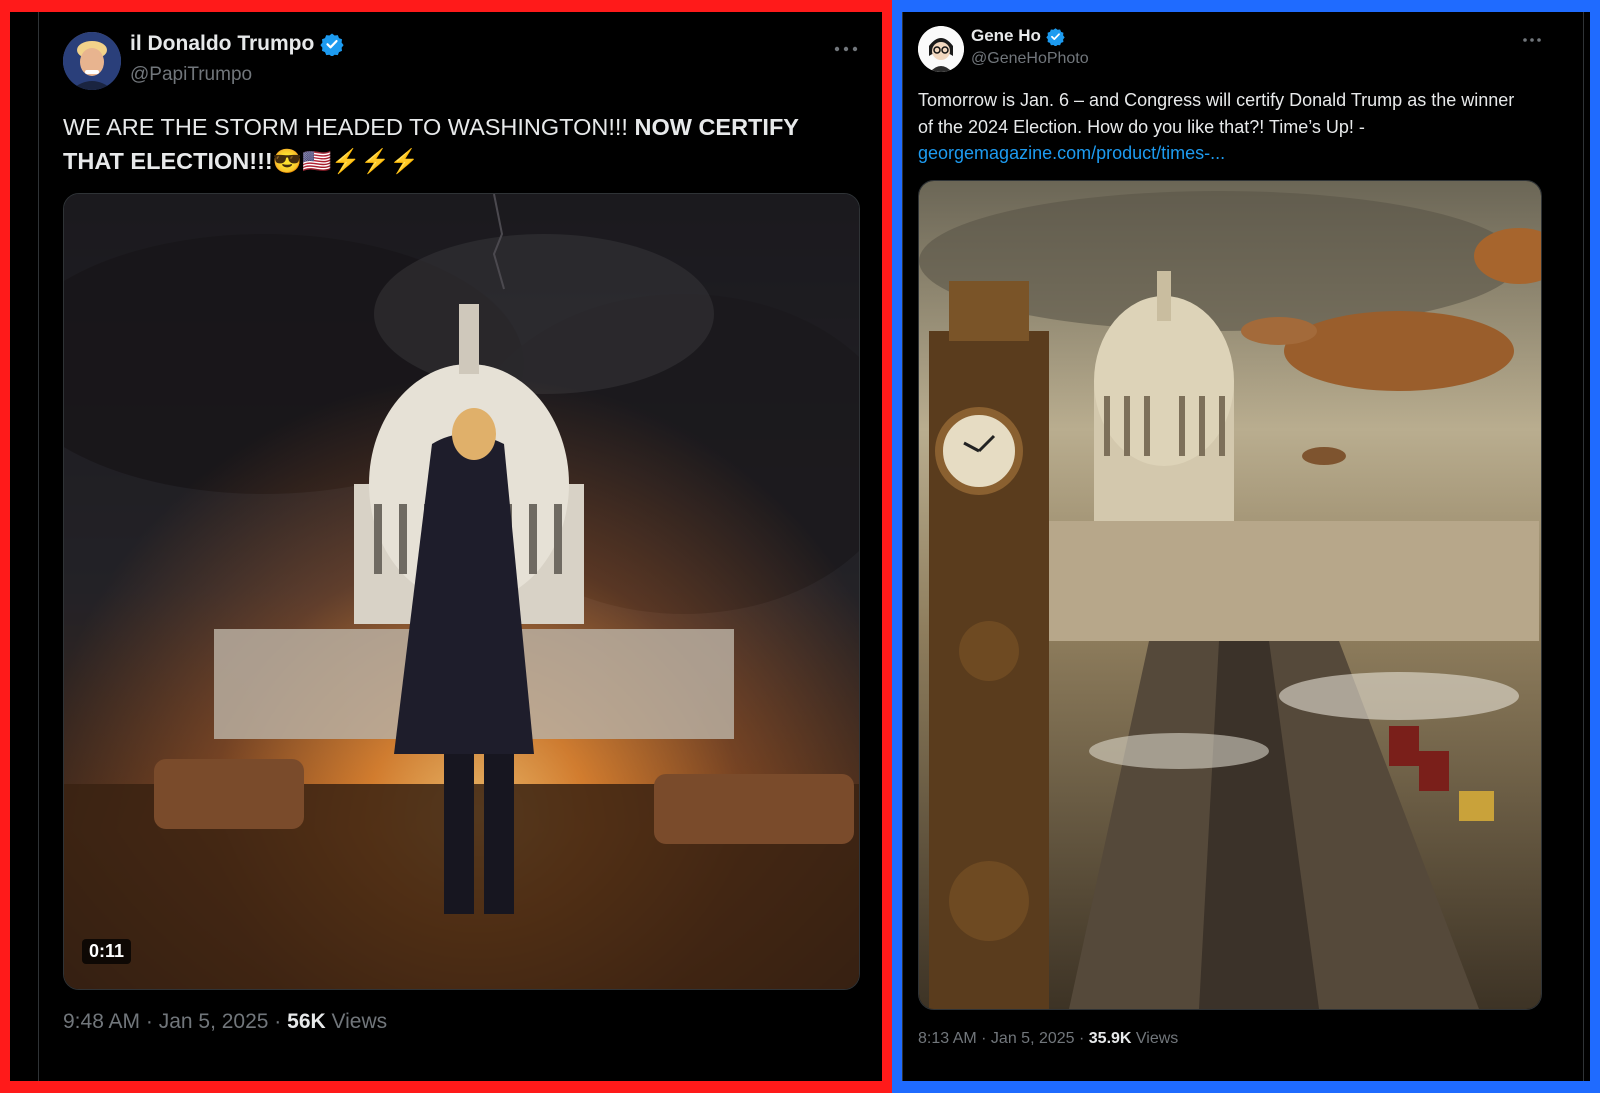 This screenshot has height=1093, width=1600. I want to click on tweet-text-regular: WE ARE THE STORM HEADED TO WASHINGTON!!!, so click(349, 127).